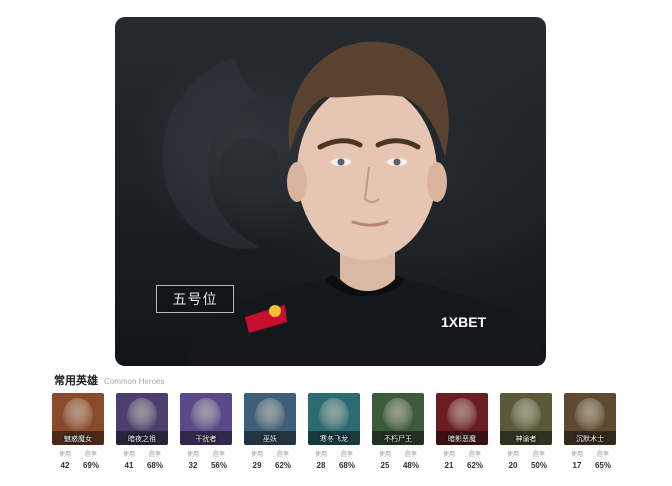 The image size is (672, 486). Describe the element at coordinates (334, 419) in the screenshot. I see `winter-wyvern-portrait: 寒冬飞龙` at that location.